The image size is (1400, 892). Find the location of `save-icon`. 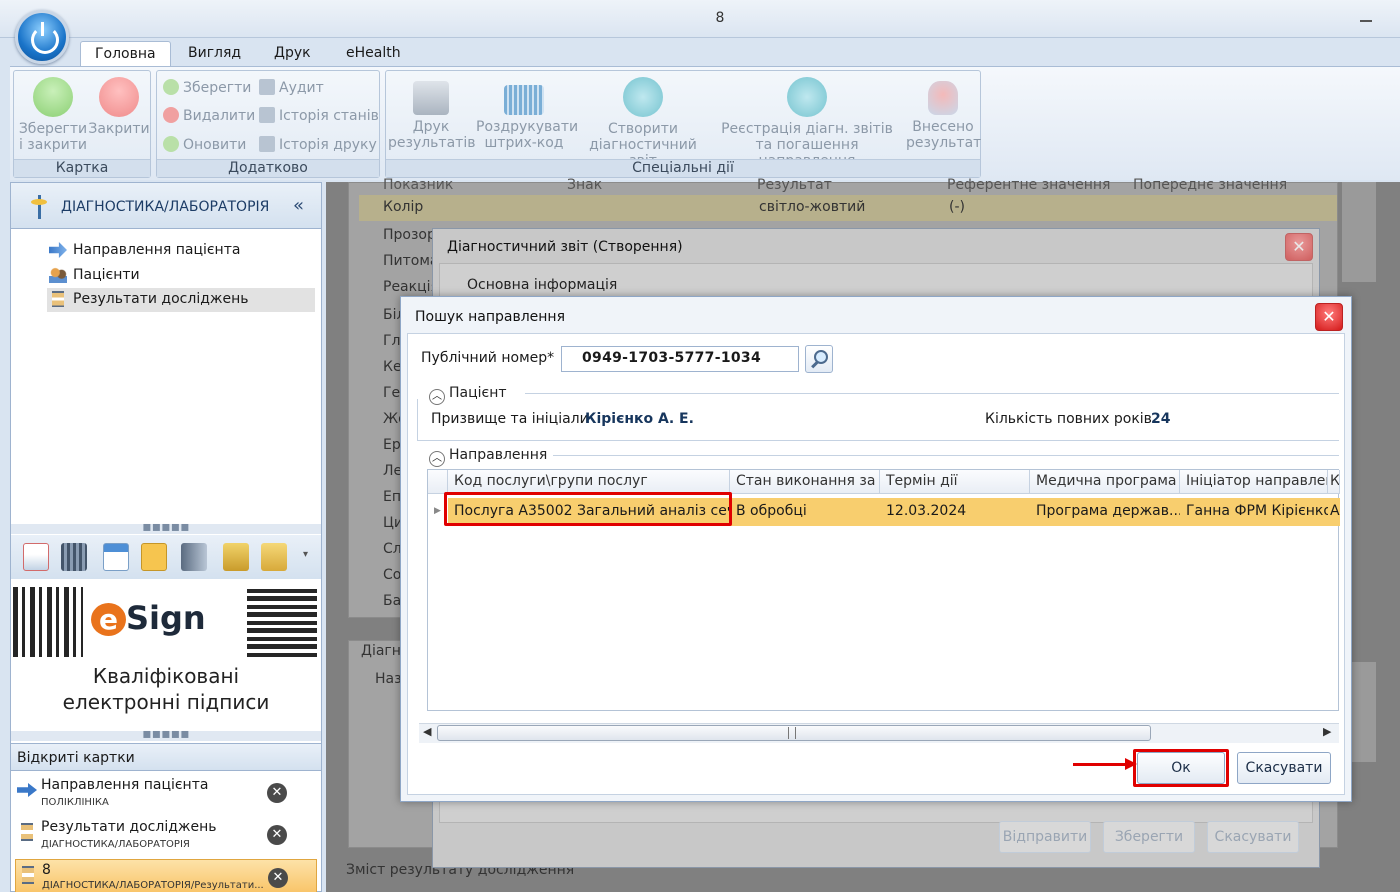

save-icon is located at coordinates (171, 87).